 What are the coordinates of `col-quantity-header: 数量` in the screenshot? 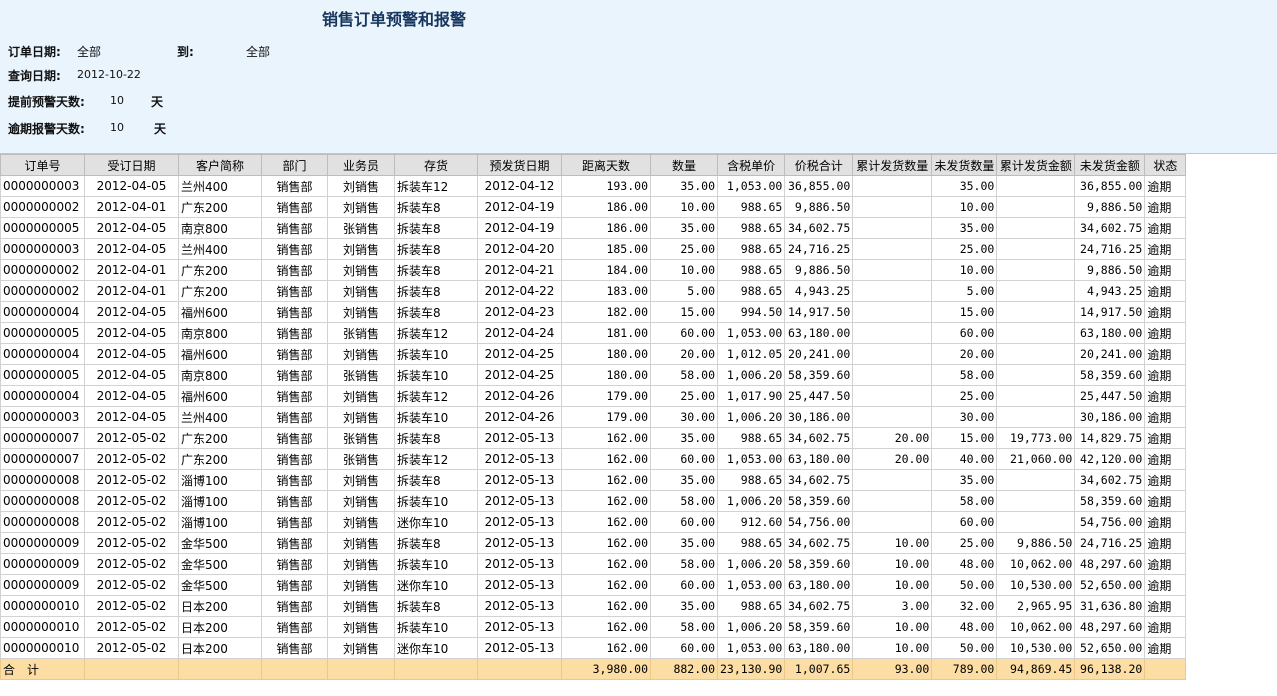 It's located at (684, 165).